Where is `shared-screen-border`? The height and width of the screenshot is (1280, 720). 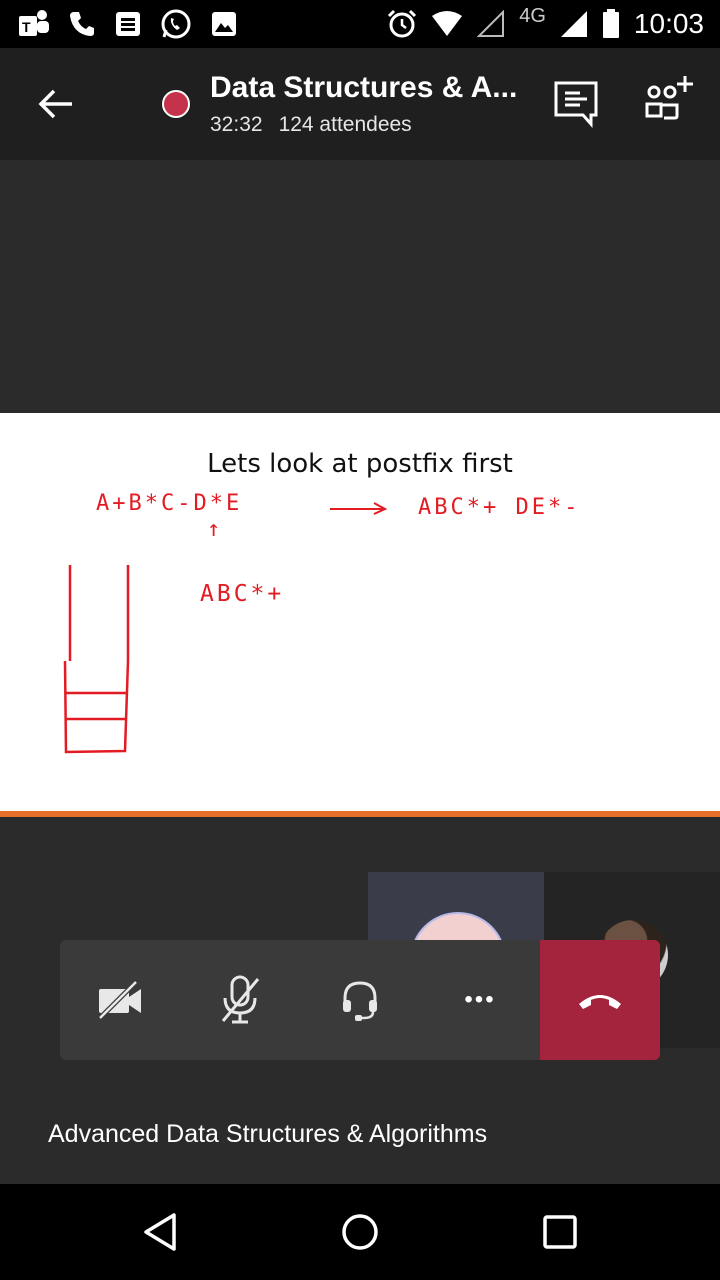 shared-screen-border is located at coordinates (360, 814).